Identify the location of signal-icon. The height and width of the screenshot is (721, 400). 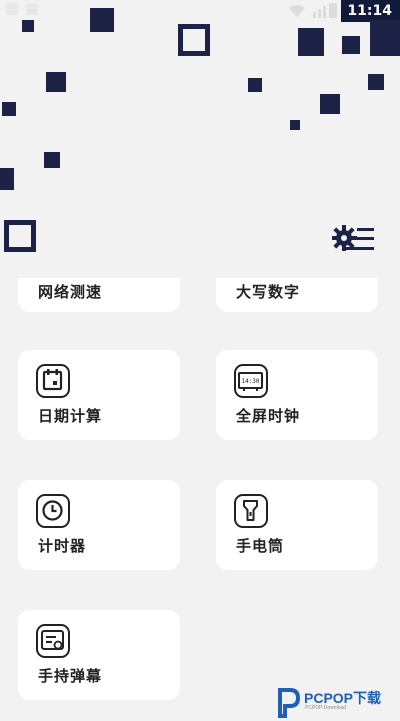
(312, 11).